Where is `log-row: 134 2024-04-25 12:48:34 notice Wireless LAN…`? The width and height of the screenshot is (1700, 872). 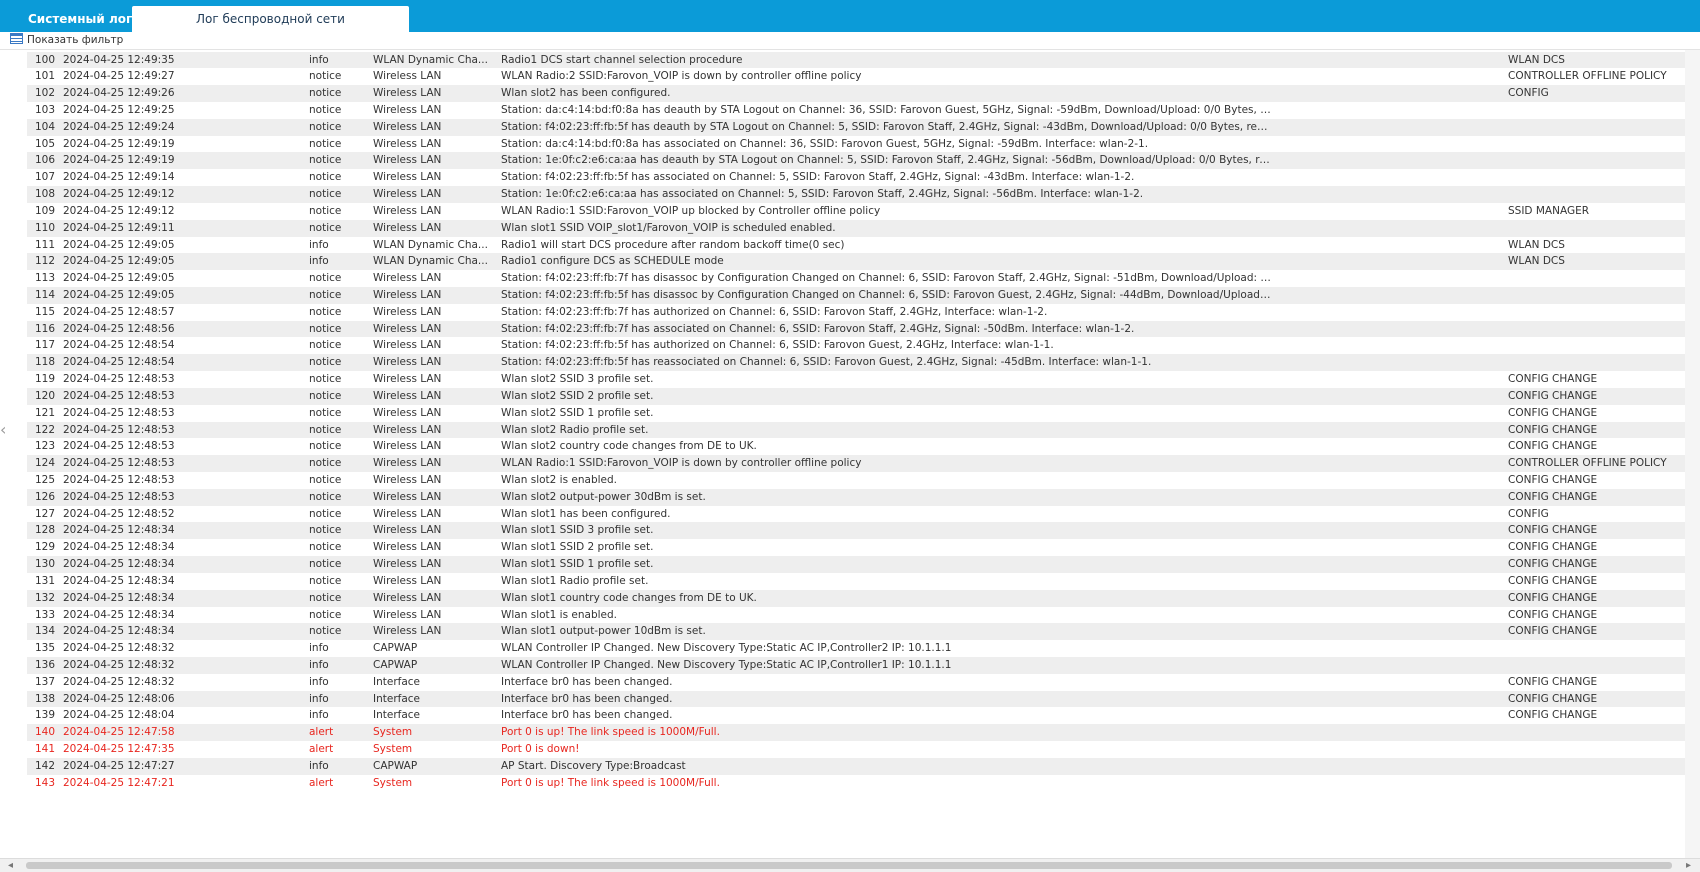 log-row: 134 2024-04-25 12:48:34 notice Wireless LAN… is located at coordinates (856, 632).